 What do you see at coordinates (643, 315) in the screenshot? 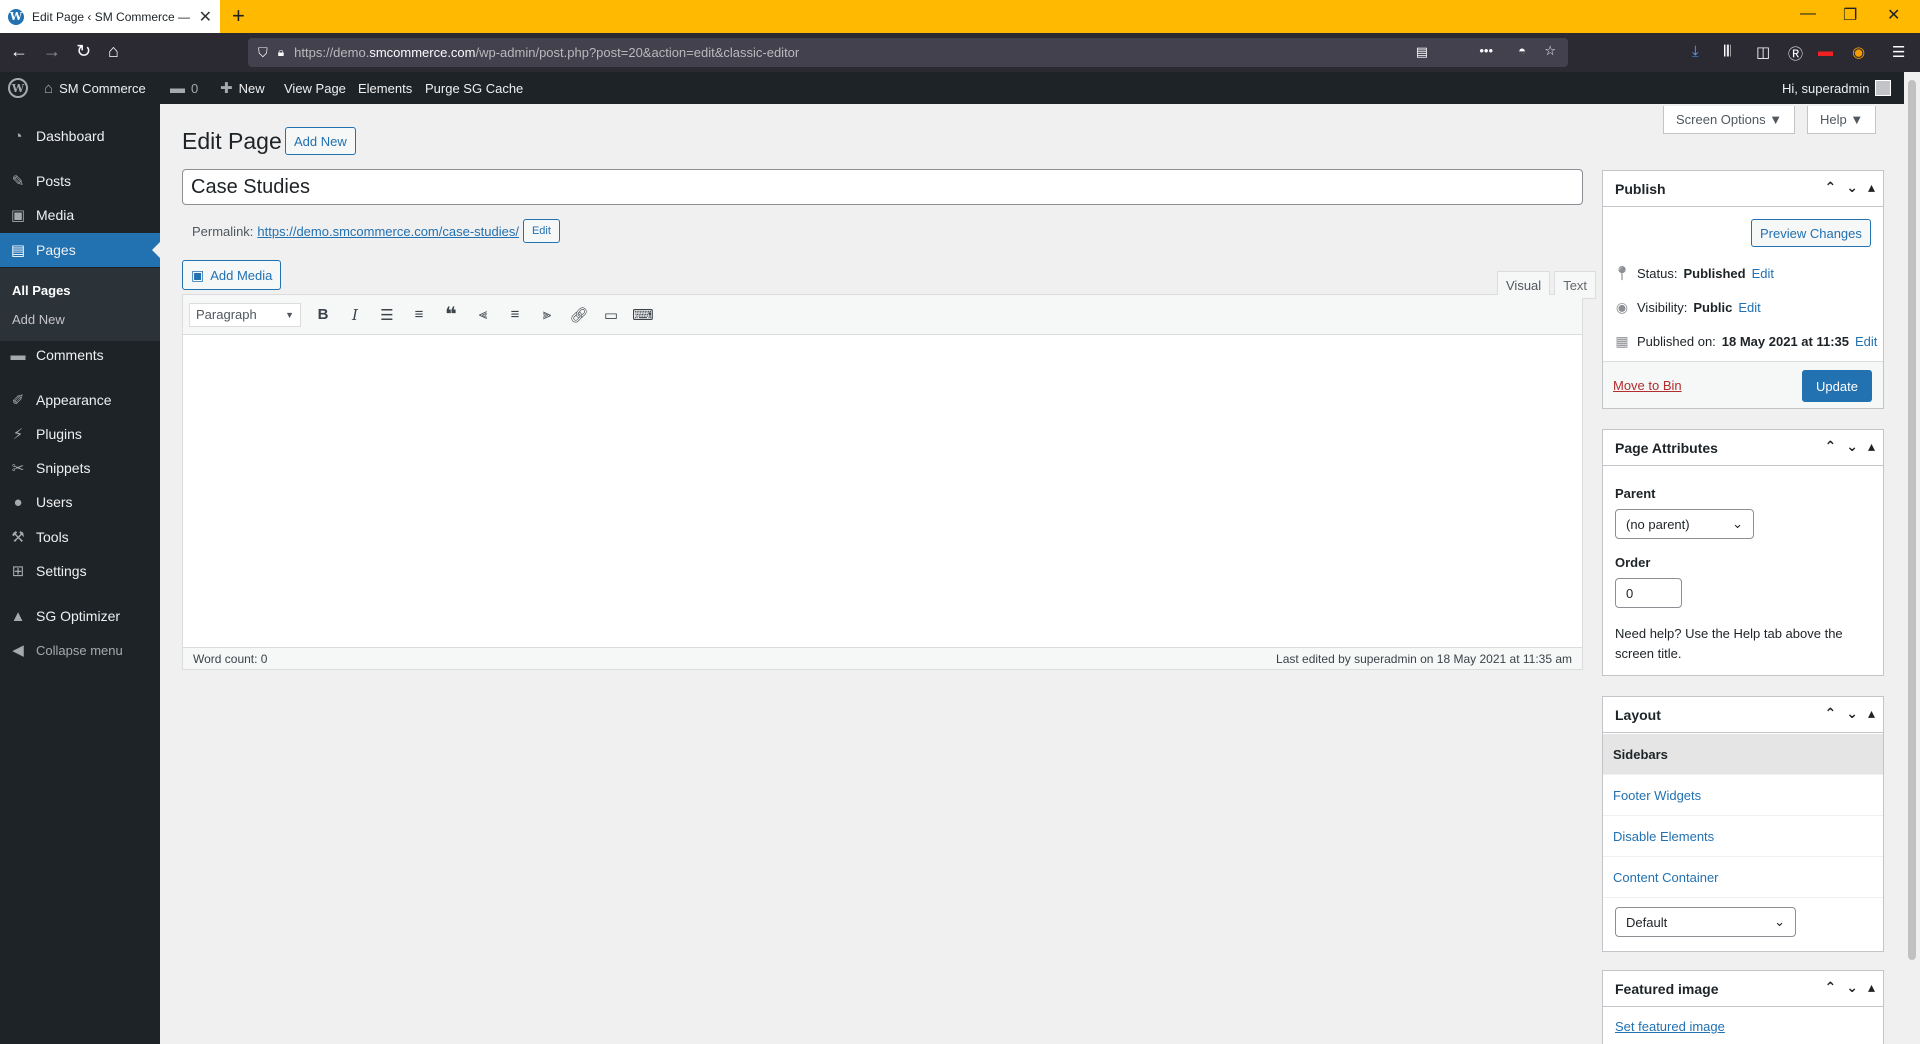
I see `toolbar-toggle-icon: ⌨` at bounding box center [643, 315].